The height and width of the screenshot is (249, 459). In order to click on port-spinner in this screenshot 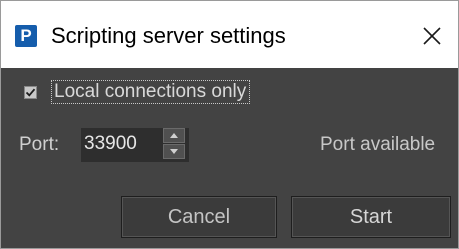, I will do `click(174, 144)`.